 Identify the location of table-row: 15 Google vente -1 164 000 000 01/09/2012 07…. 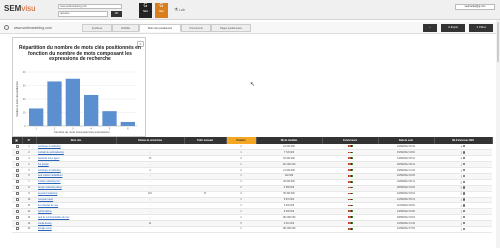
(252, 229).